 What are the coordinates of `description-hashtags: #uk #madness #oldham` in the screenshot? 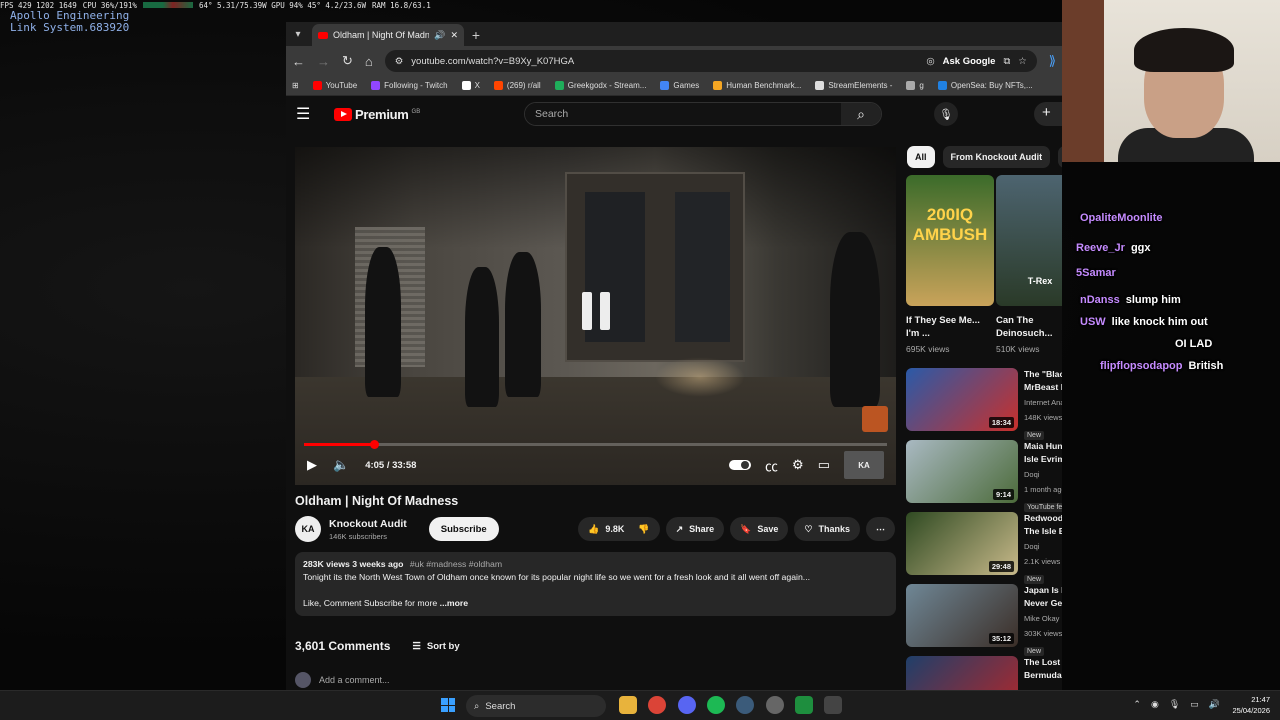 It's located at (456, 564).